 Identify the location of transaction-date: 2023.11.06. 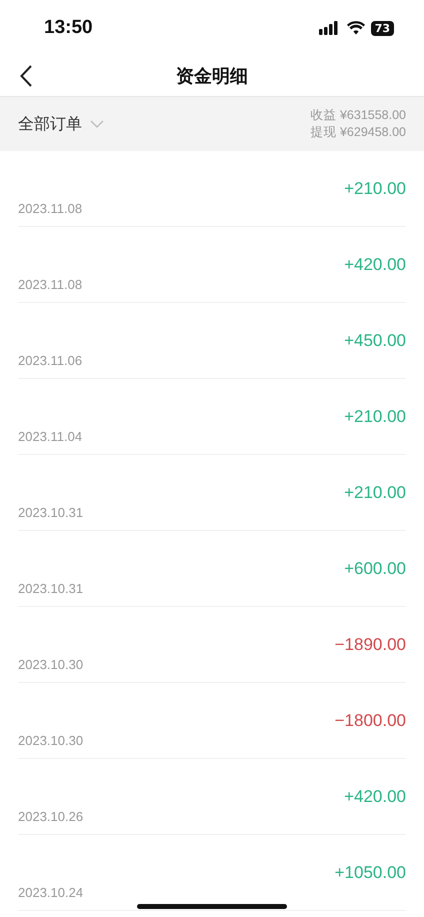
(50, 360).